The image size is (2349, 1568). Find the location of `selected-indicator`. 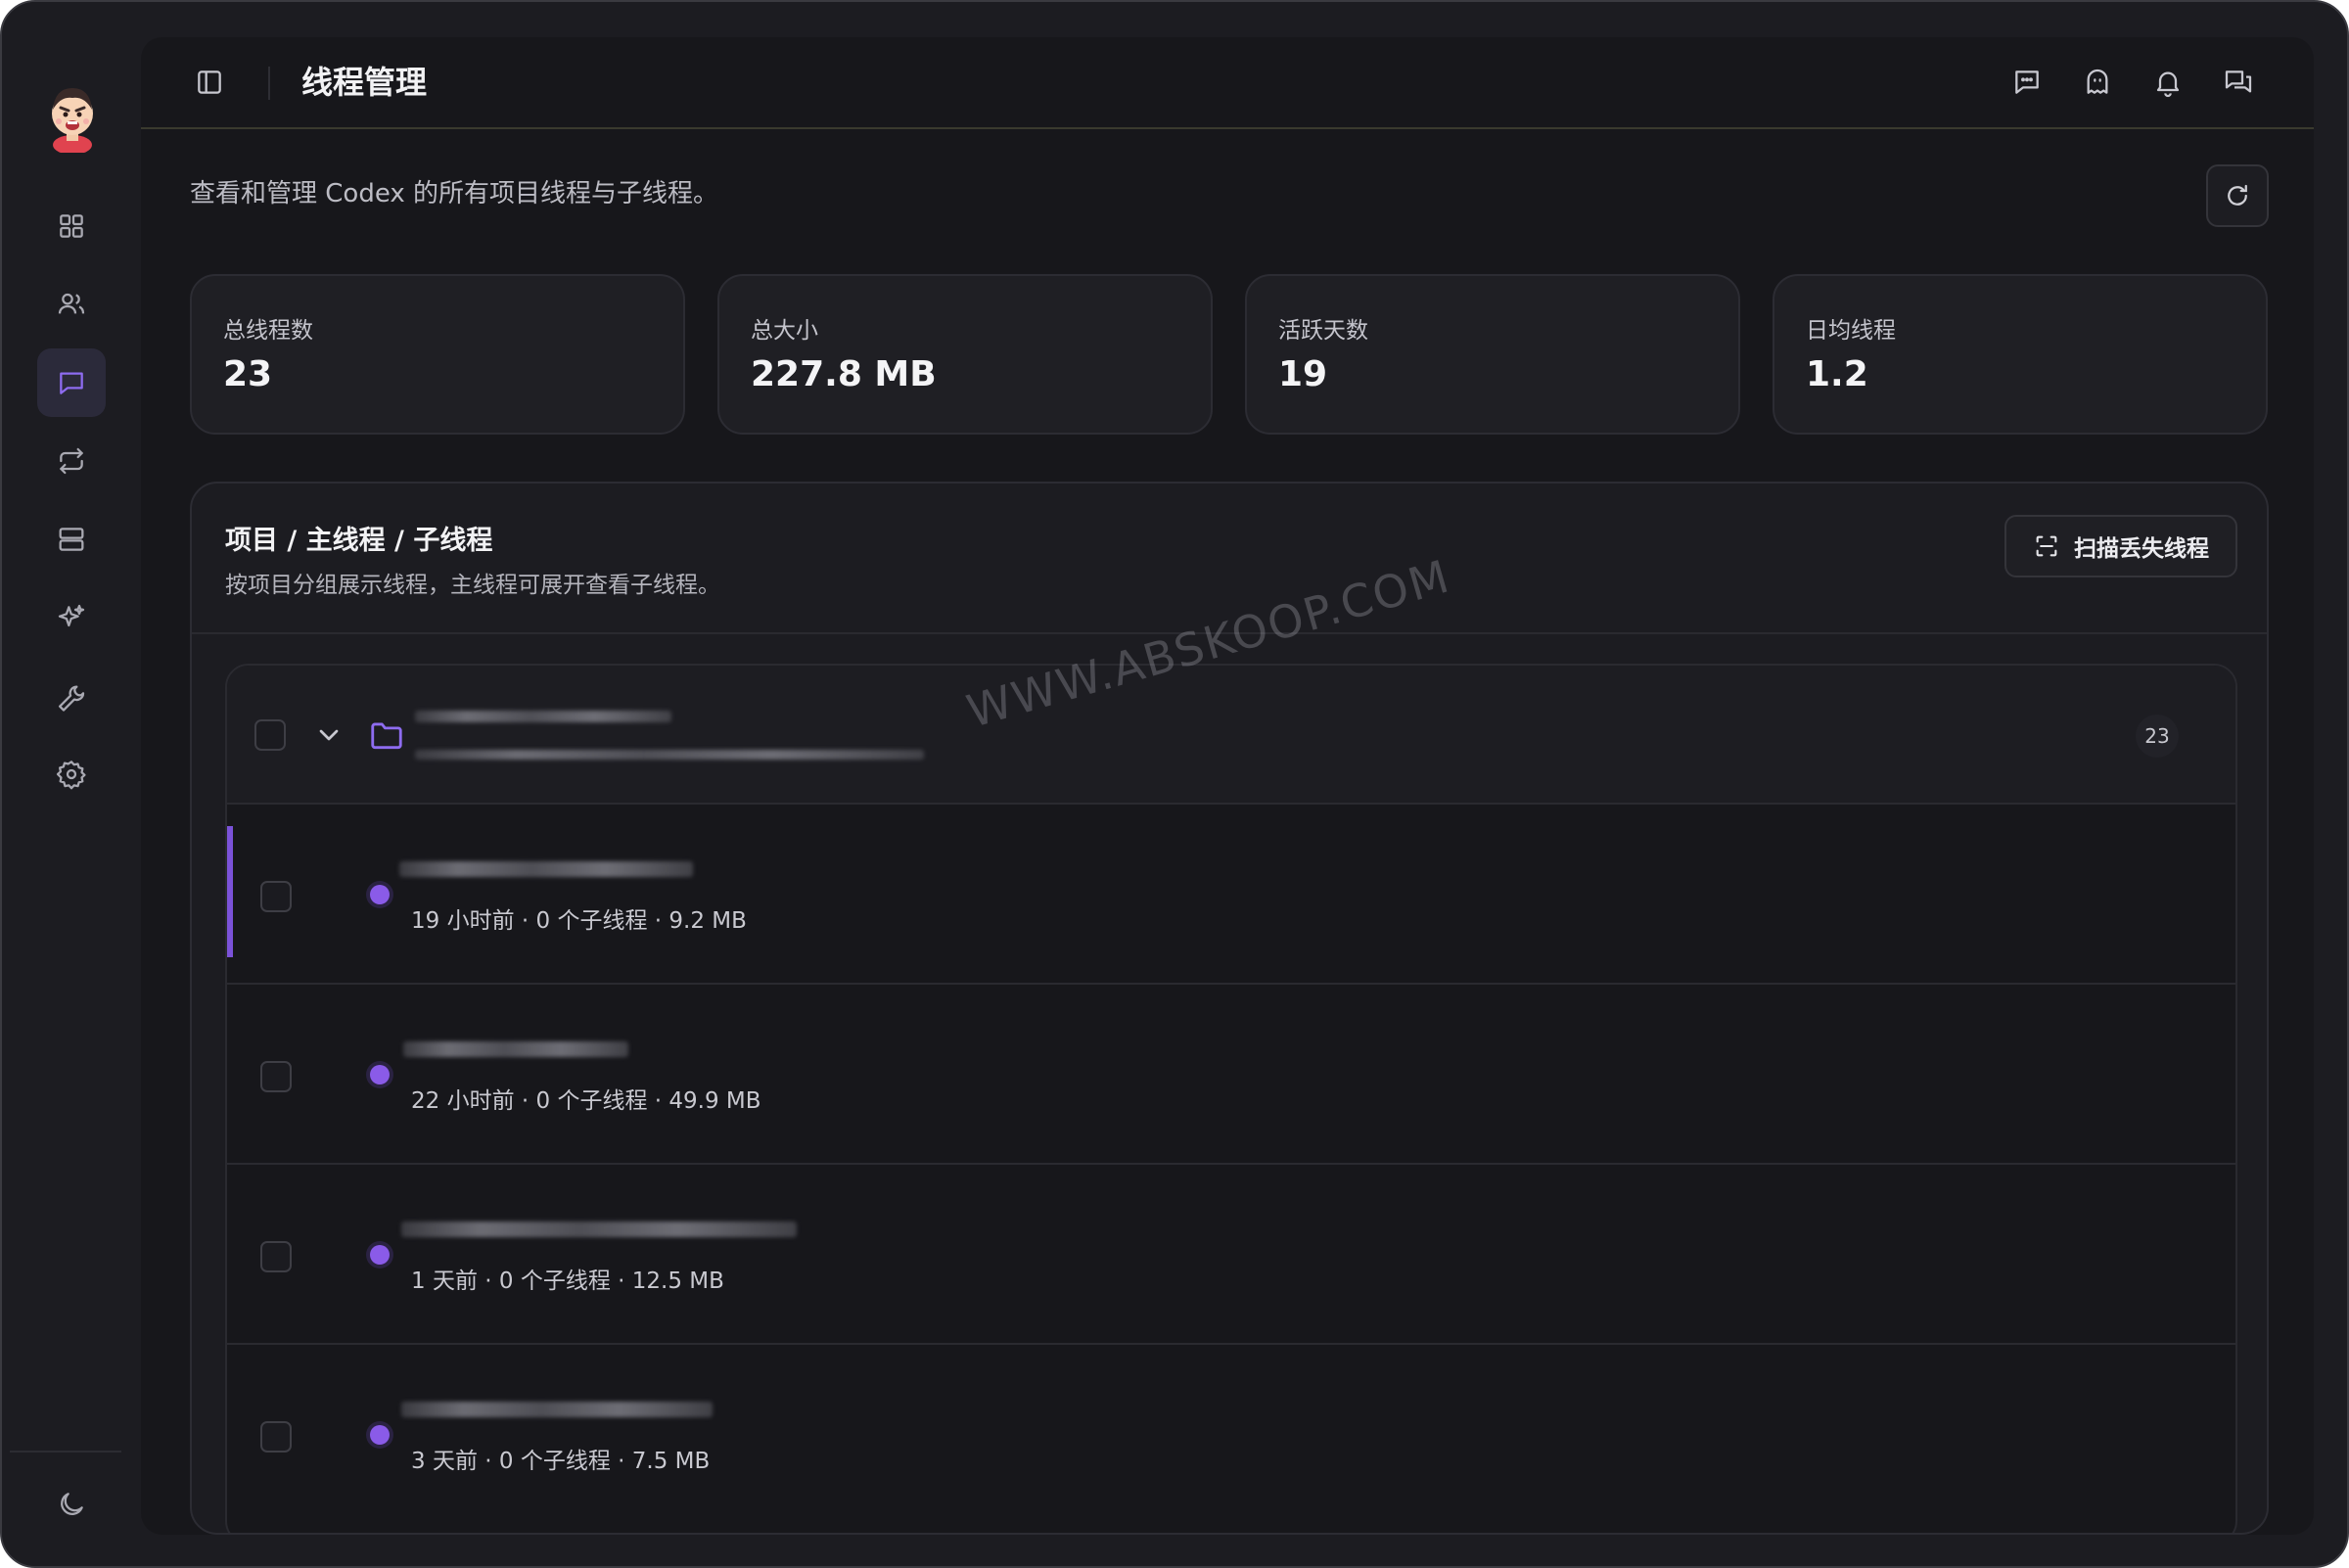

selected-indicator is located at coordinates (230, 891).